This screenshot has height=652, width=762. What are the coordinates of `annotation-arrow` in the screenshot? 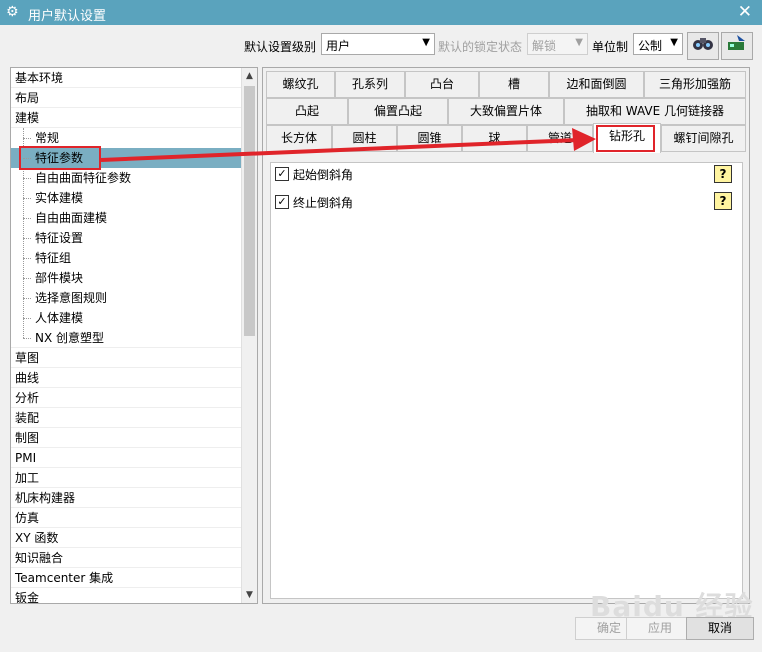 It's located at (348, 145).